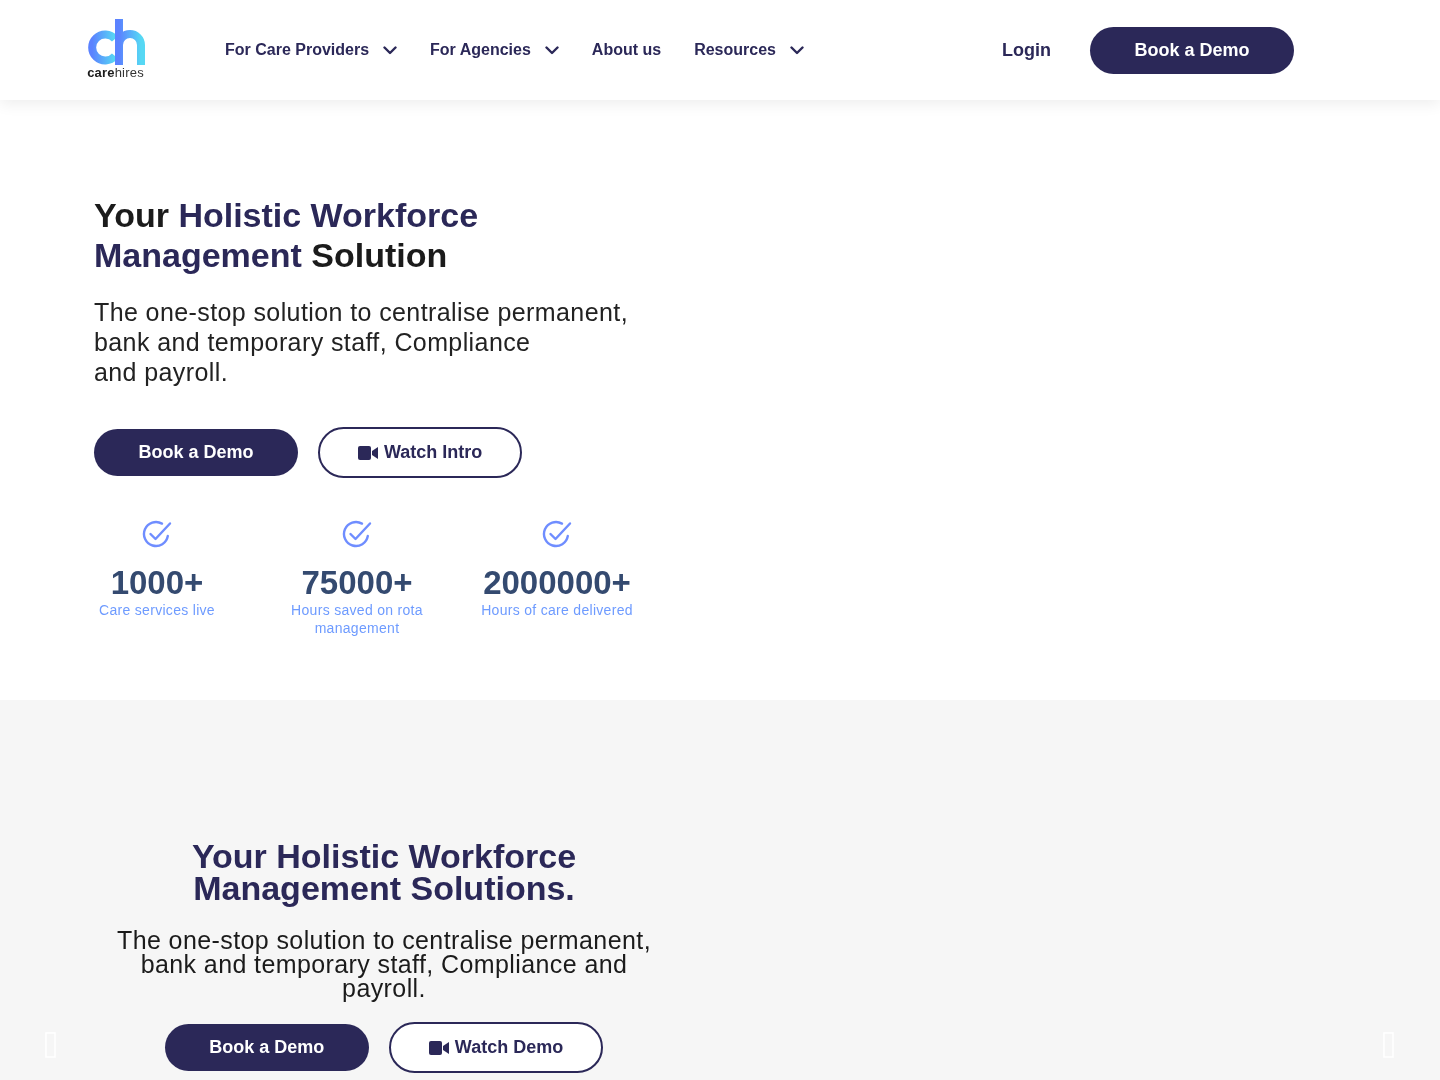 The width and height of the screenshot is (1440, 1080). What do you see at coordinates (357, 619) in the screenshot?
I see `stat-label: Hours saved on rota management` at bounding box center [357, 619].